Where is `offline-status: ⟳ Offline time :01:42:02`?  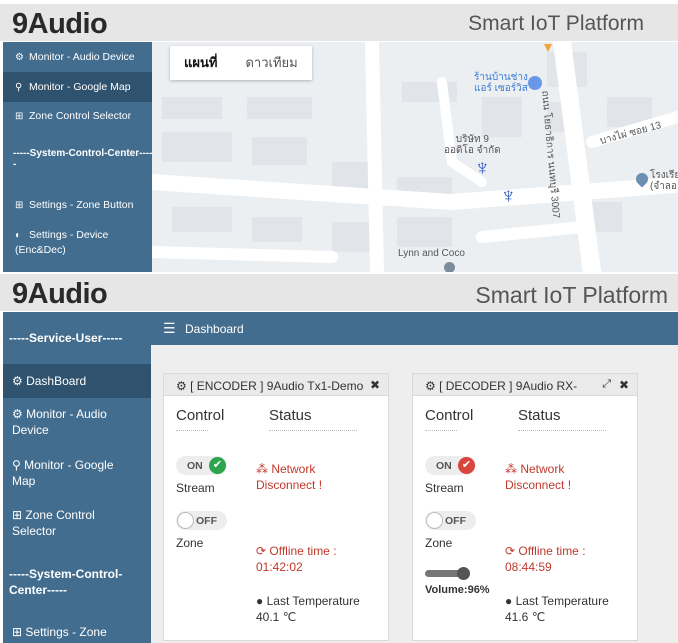 offline-status: ⟳ Offline time :01:42:02 is located at coordinates (296, 559).